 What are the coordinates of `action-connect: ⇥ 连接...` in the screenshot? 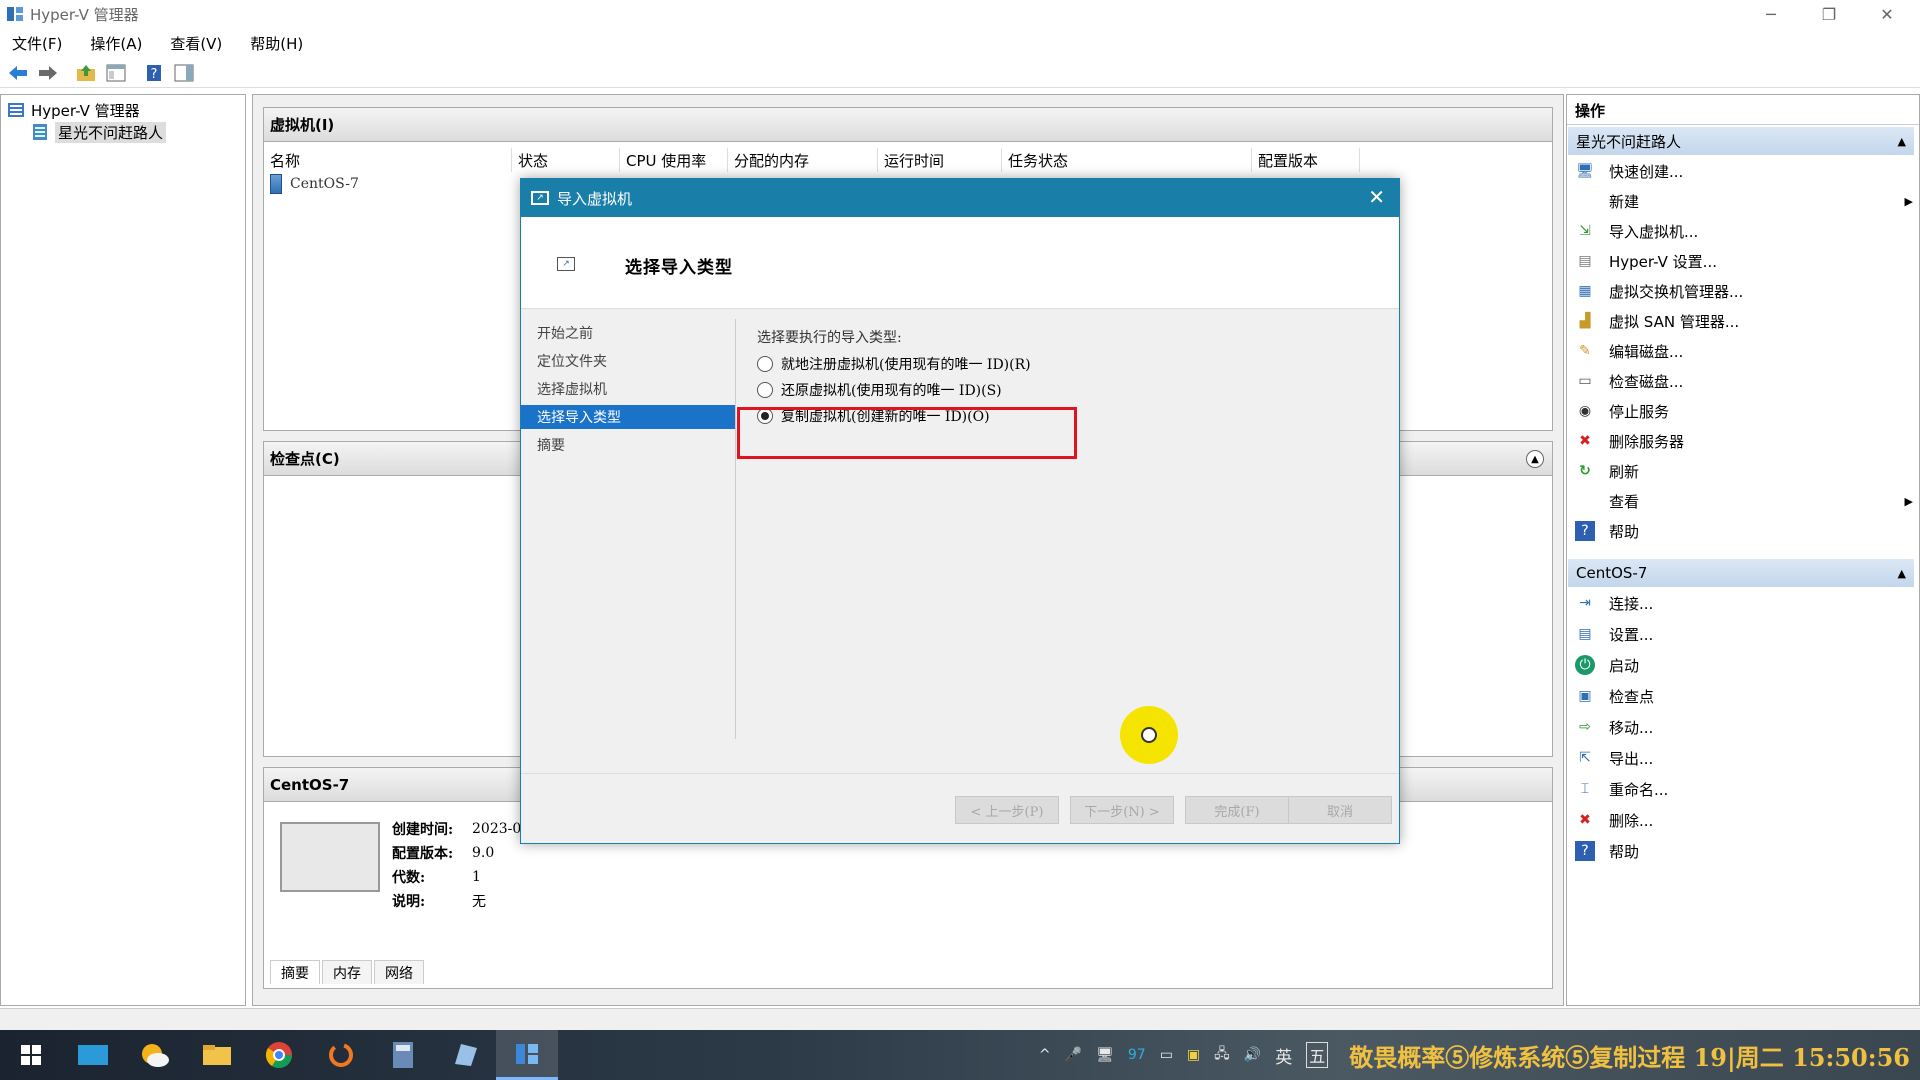 It's located at (1745, 603).